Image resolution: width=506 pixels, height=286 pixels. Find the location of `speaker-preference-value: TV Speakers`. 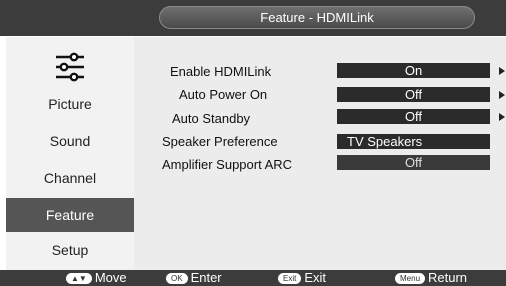

speaker-preference-value: TV Speakers is located at coordinates (413, 141).